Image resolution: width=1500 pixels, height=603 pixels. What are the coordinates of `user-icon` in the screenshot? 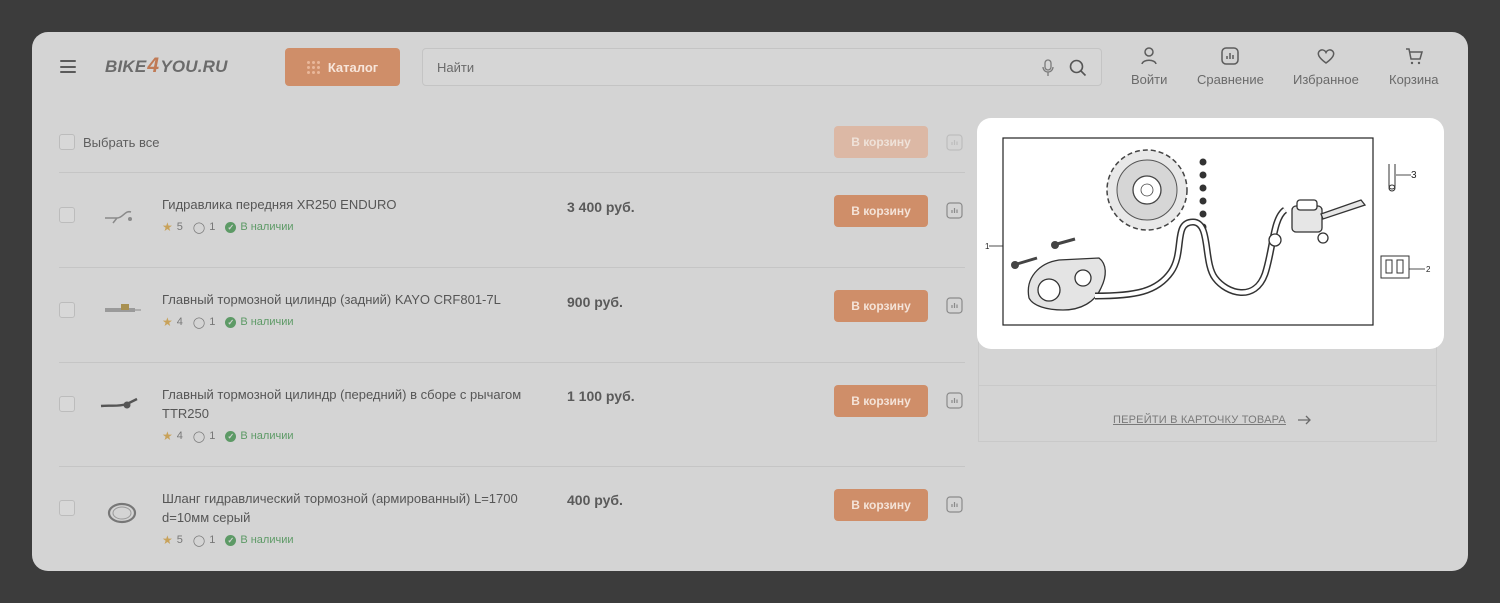 It's located at (1149, 56).